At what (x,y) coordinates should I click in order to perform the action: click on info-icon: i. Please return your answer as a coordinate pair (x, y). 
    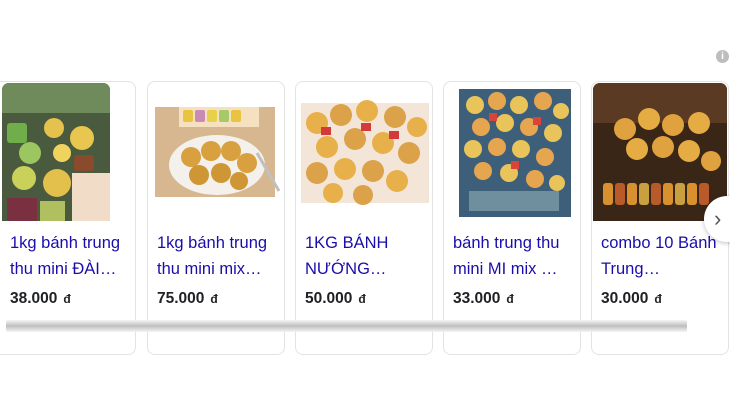
    Looking at the image, I should click on (722, 56).